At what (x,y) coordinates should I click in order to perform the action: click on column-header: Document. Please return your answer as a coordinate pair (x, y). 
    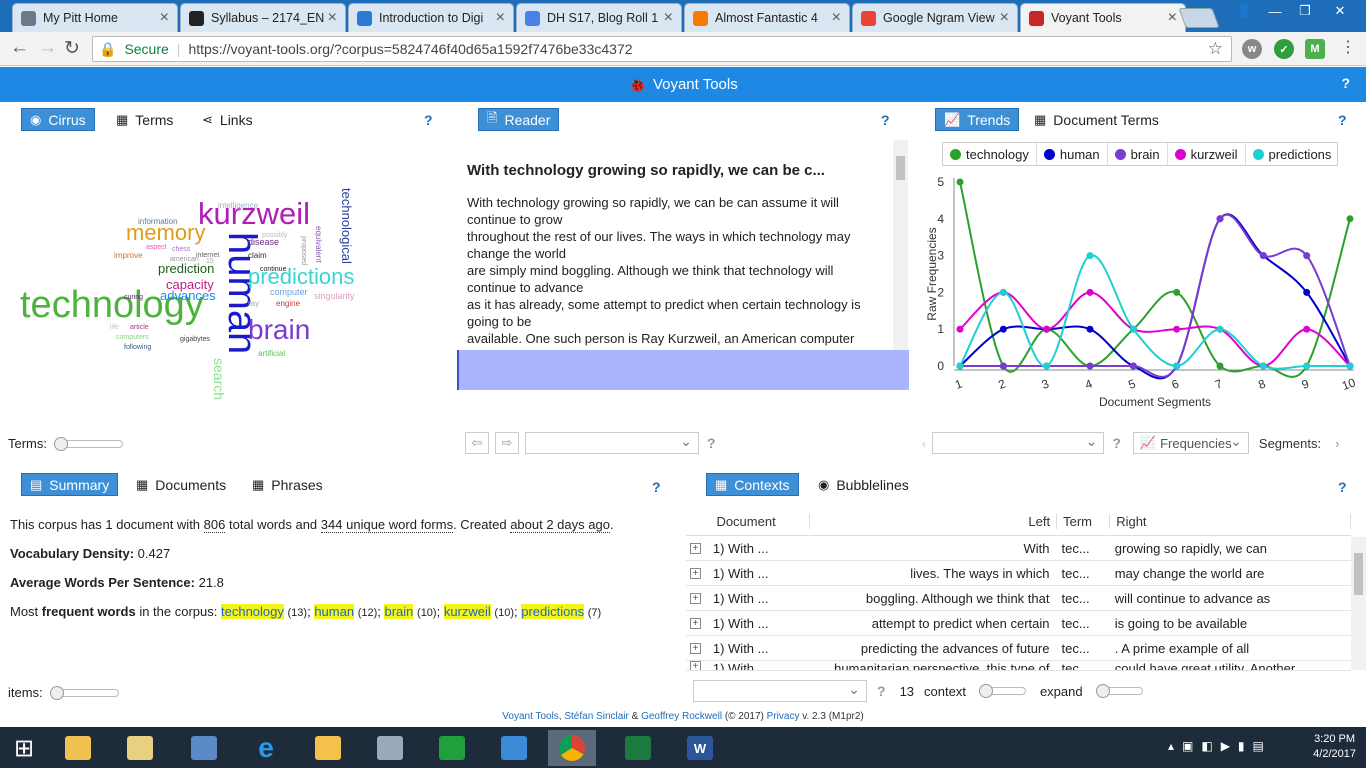
    Looking at the image, I should click on (760, 521).